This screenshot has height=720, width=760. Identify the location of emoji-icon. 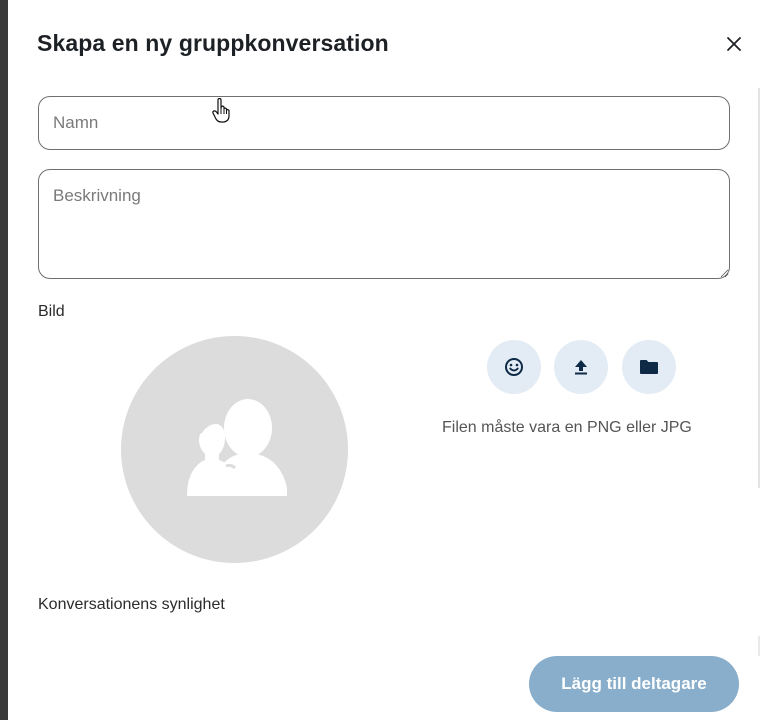
(514, 367).